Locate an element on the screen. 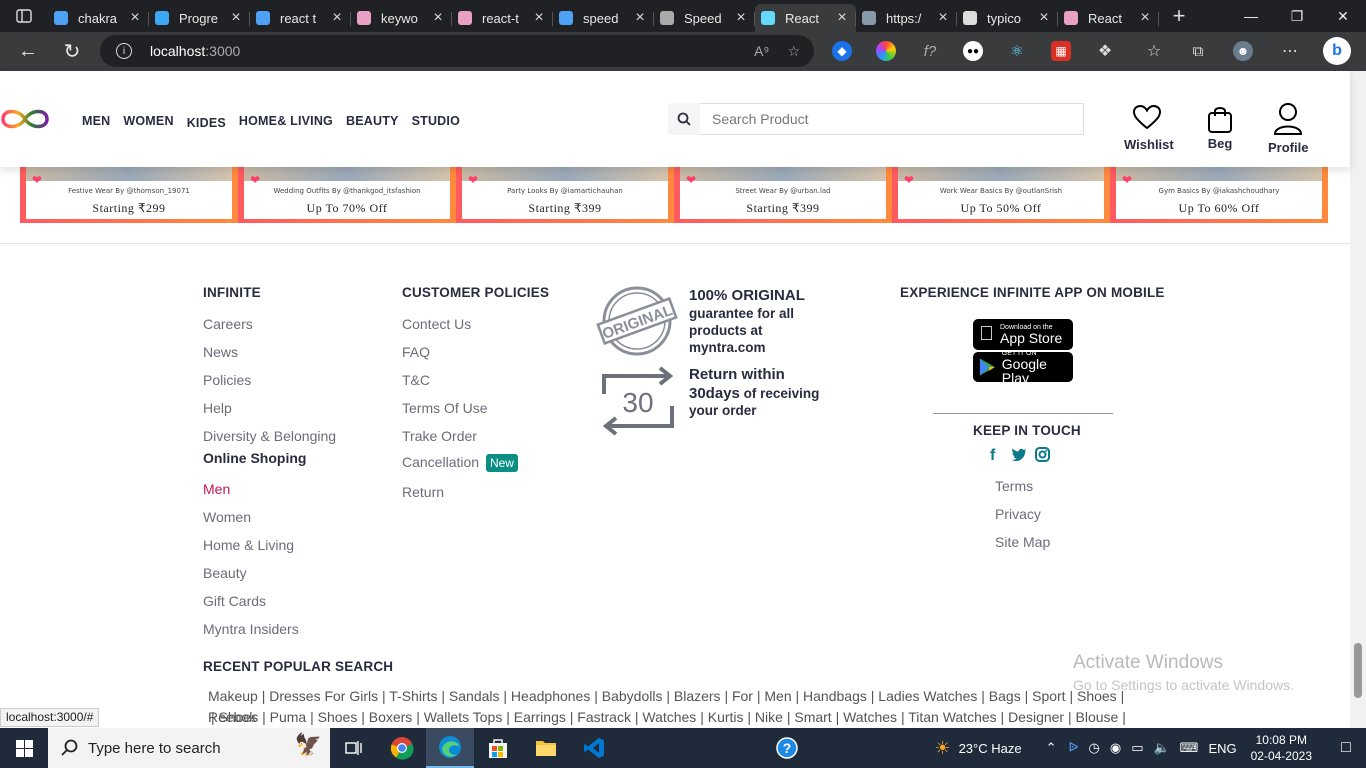 This screenshot has height=768, width=1366. color-picker-extension-icon is located at coordinates (886, 51).